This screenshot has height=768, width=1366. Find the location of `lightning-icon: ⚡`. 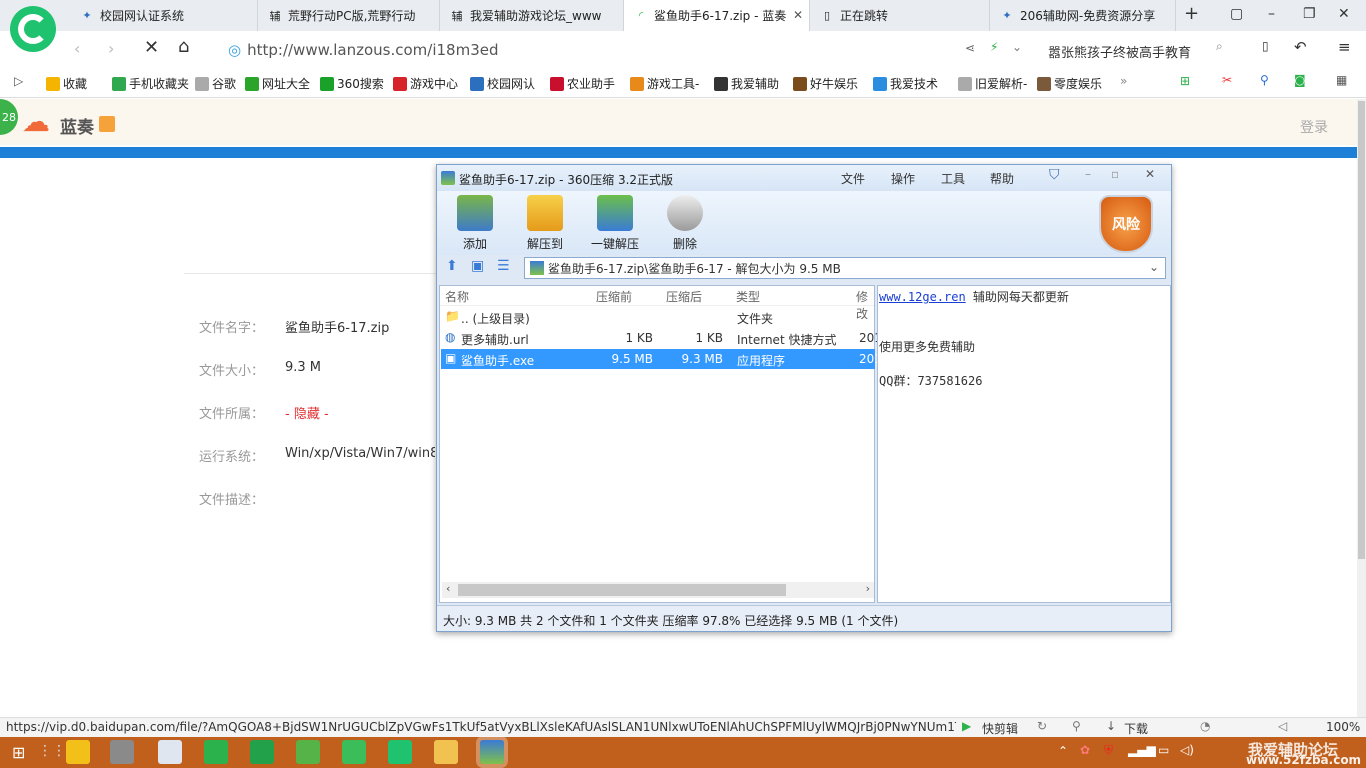

lightning-icon: ⚡ is located at coordinates (994, 47).